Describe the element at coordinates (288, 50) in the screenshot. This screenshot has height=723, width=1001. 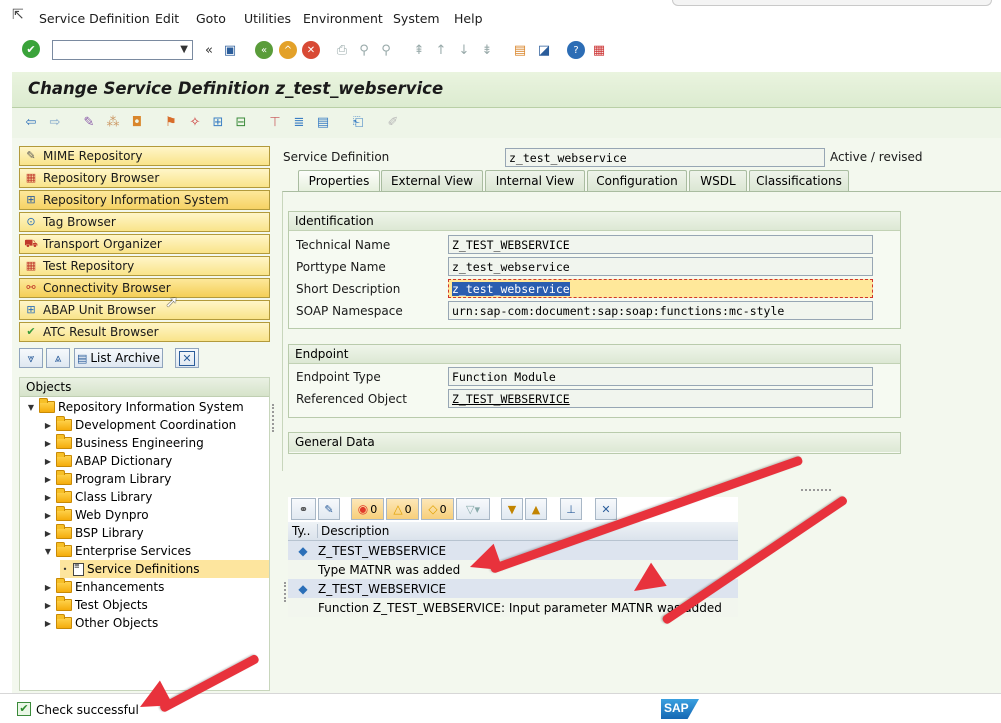
I see `exit-icon: ^` at that location.